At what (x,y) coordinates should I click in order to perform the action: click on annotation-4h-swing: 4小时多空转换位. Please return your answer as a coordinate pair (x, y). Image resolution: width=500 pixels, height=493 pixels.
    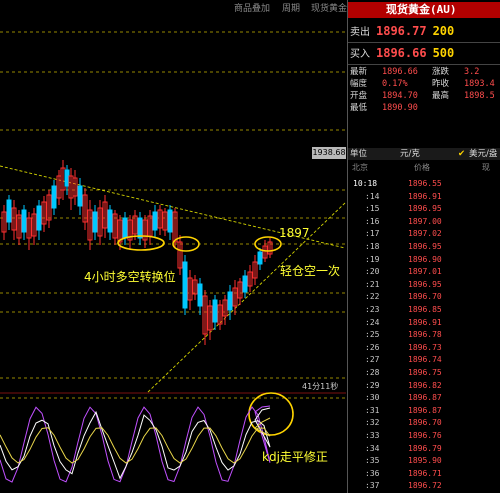
    Looking at the image, I should click on (130, 277).